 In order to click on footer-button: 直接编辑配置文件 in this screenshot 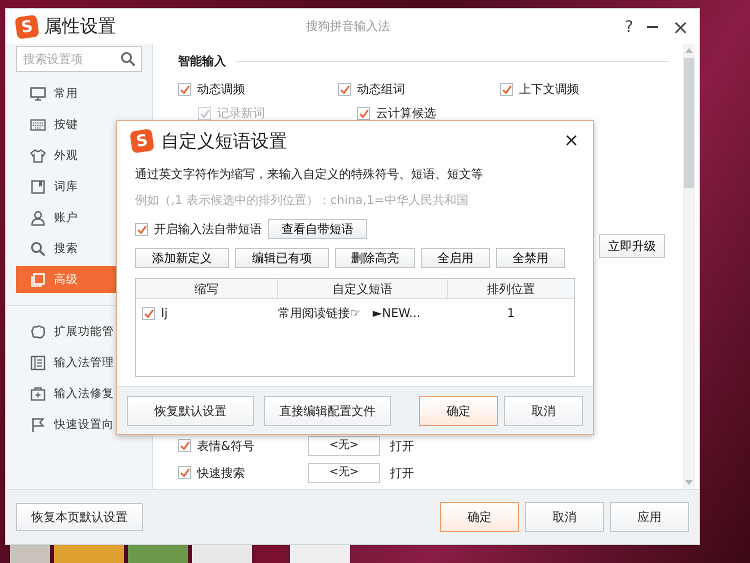, I will do `click(327, 411)`.